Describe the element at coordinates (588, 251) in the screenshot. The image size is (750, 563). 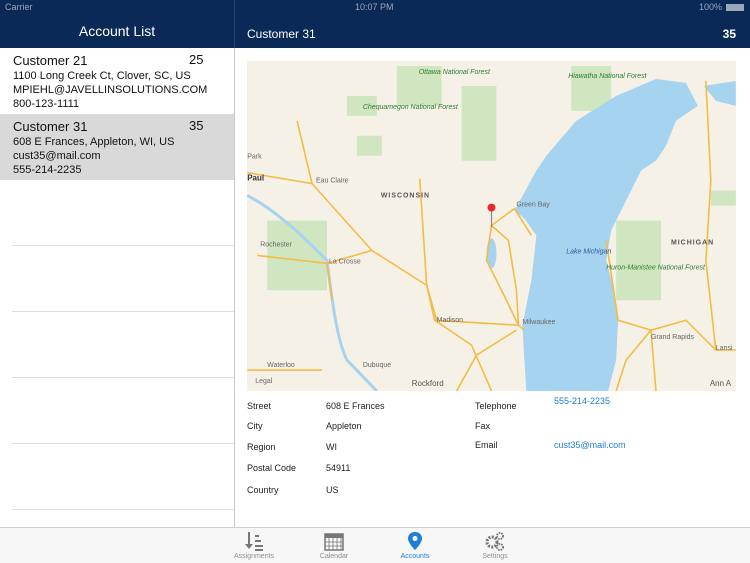
I see `svg-text: Lake Michigan` at that location.